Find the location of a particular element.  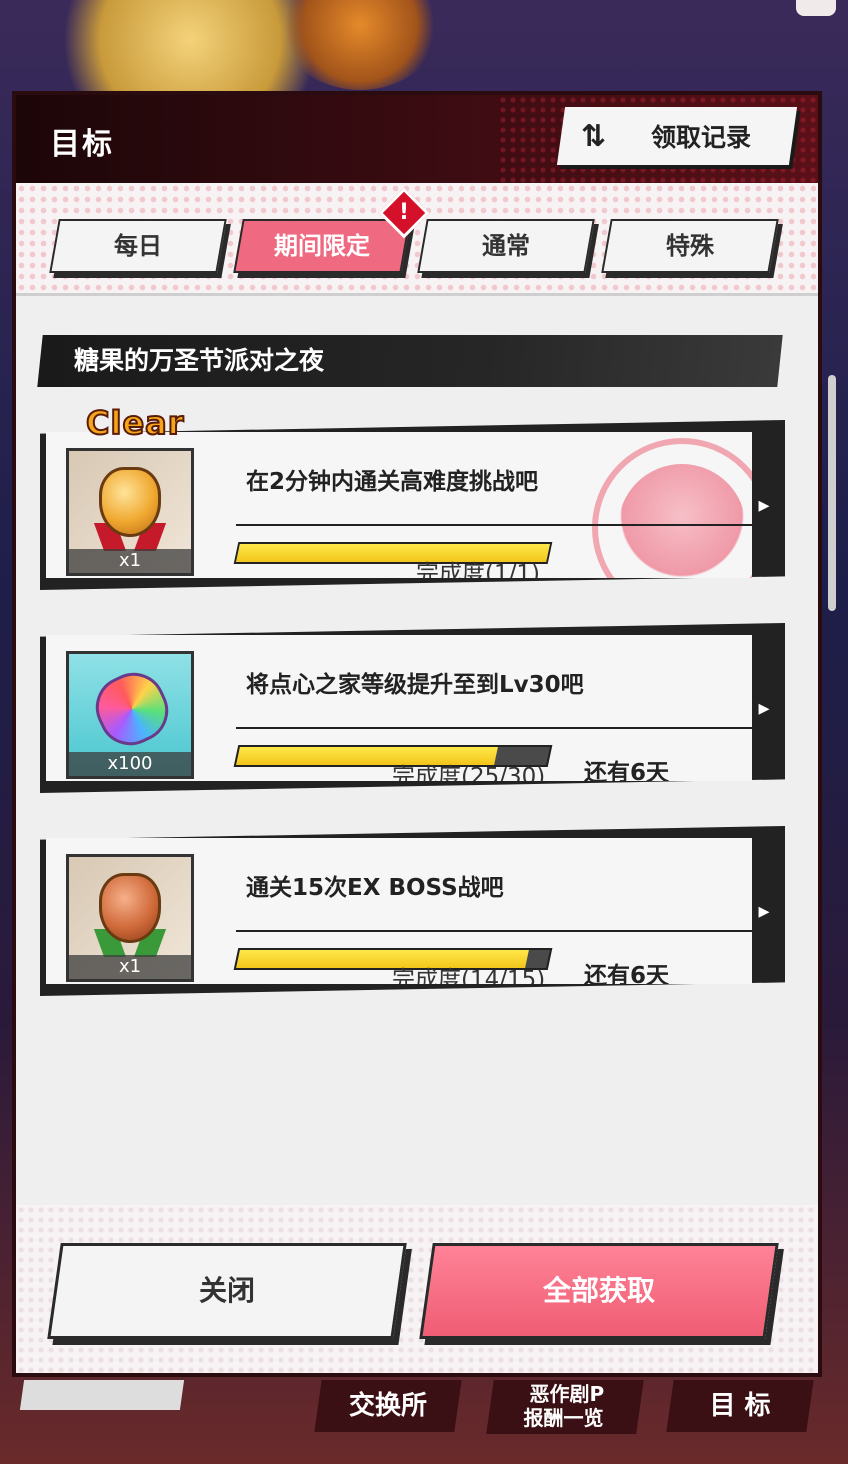

dialog-title: 目标 is located at coordinates (82, 144).